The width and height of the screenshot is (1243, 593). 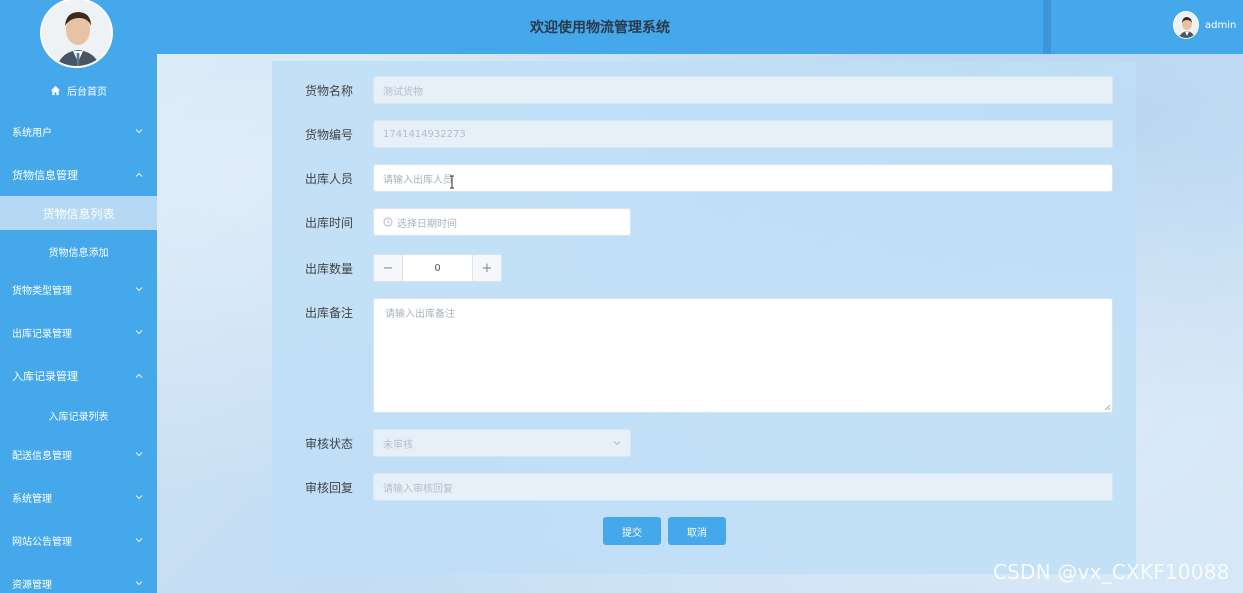 What do you see at coordinates (55, 90) in the screenshot?
I see `home-icon` at bounding box center [55, 90].